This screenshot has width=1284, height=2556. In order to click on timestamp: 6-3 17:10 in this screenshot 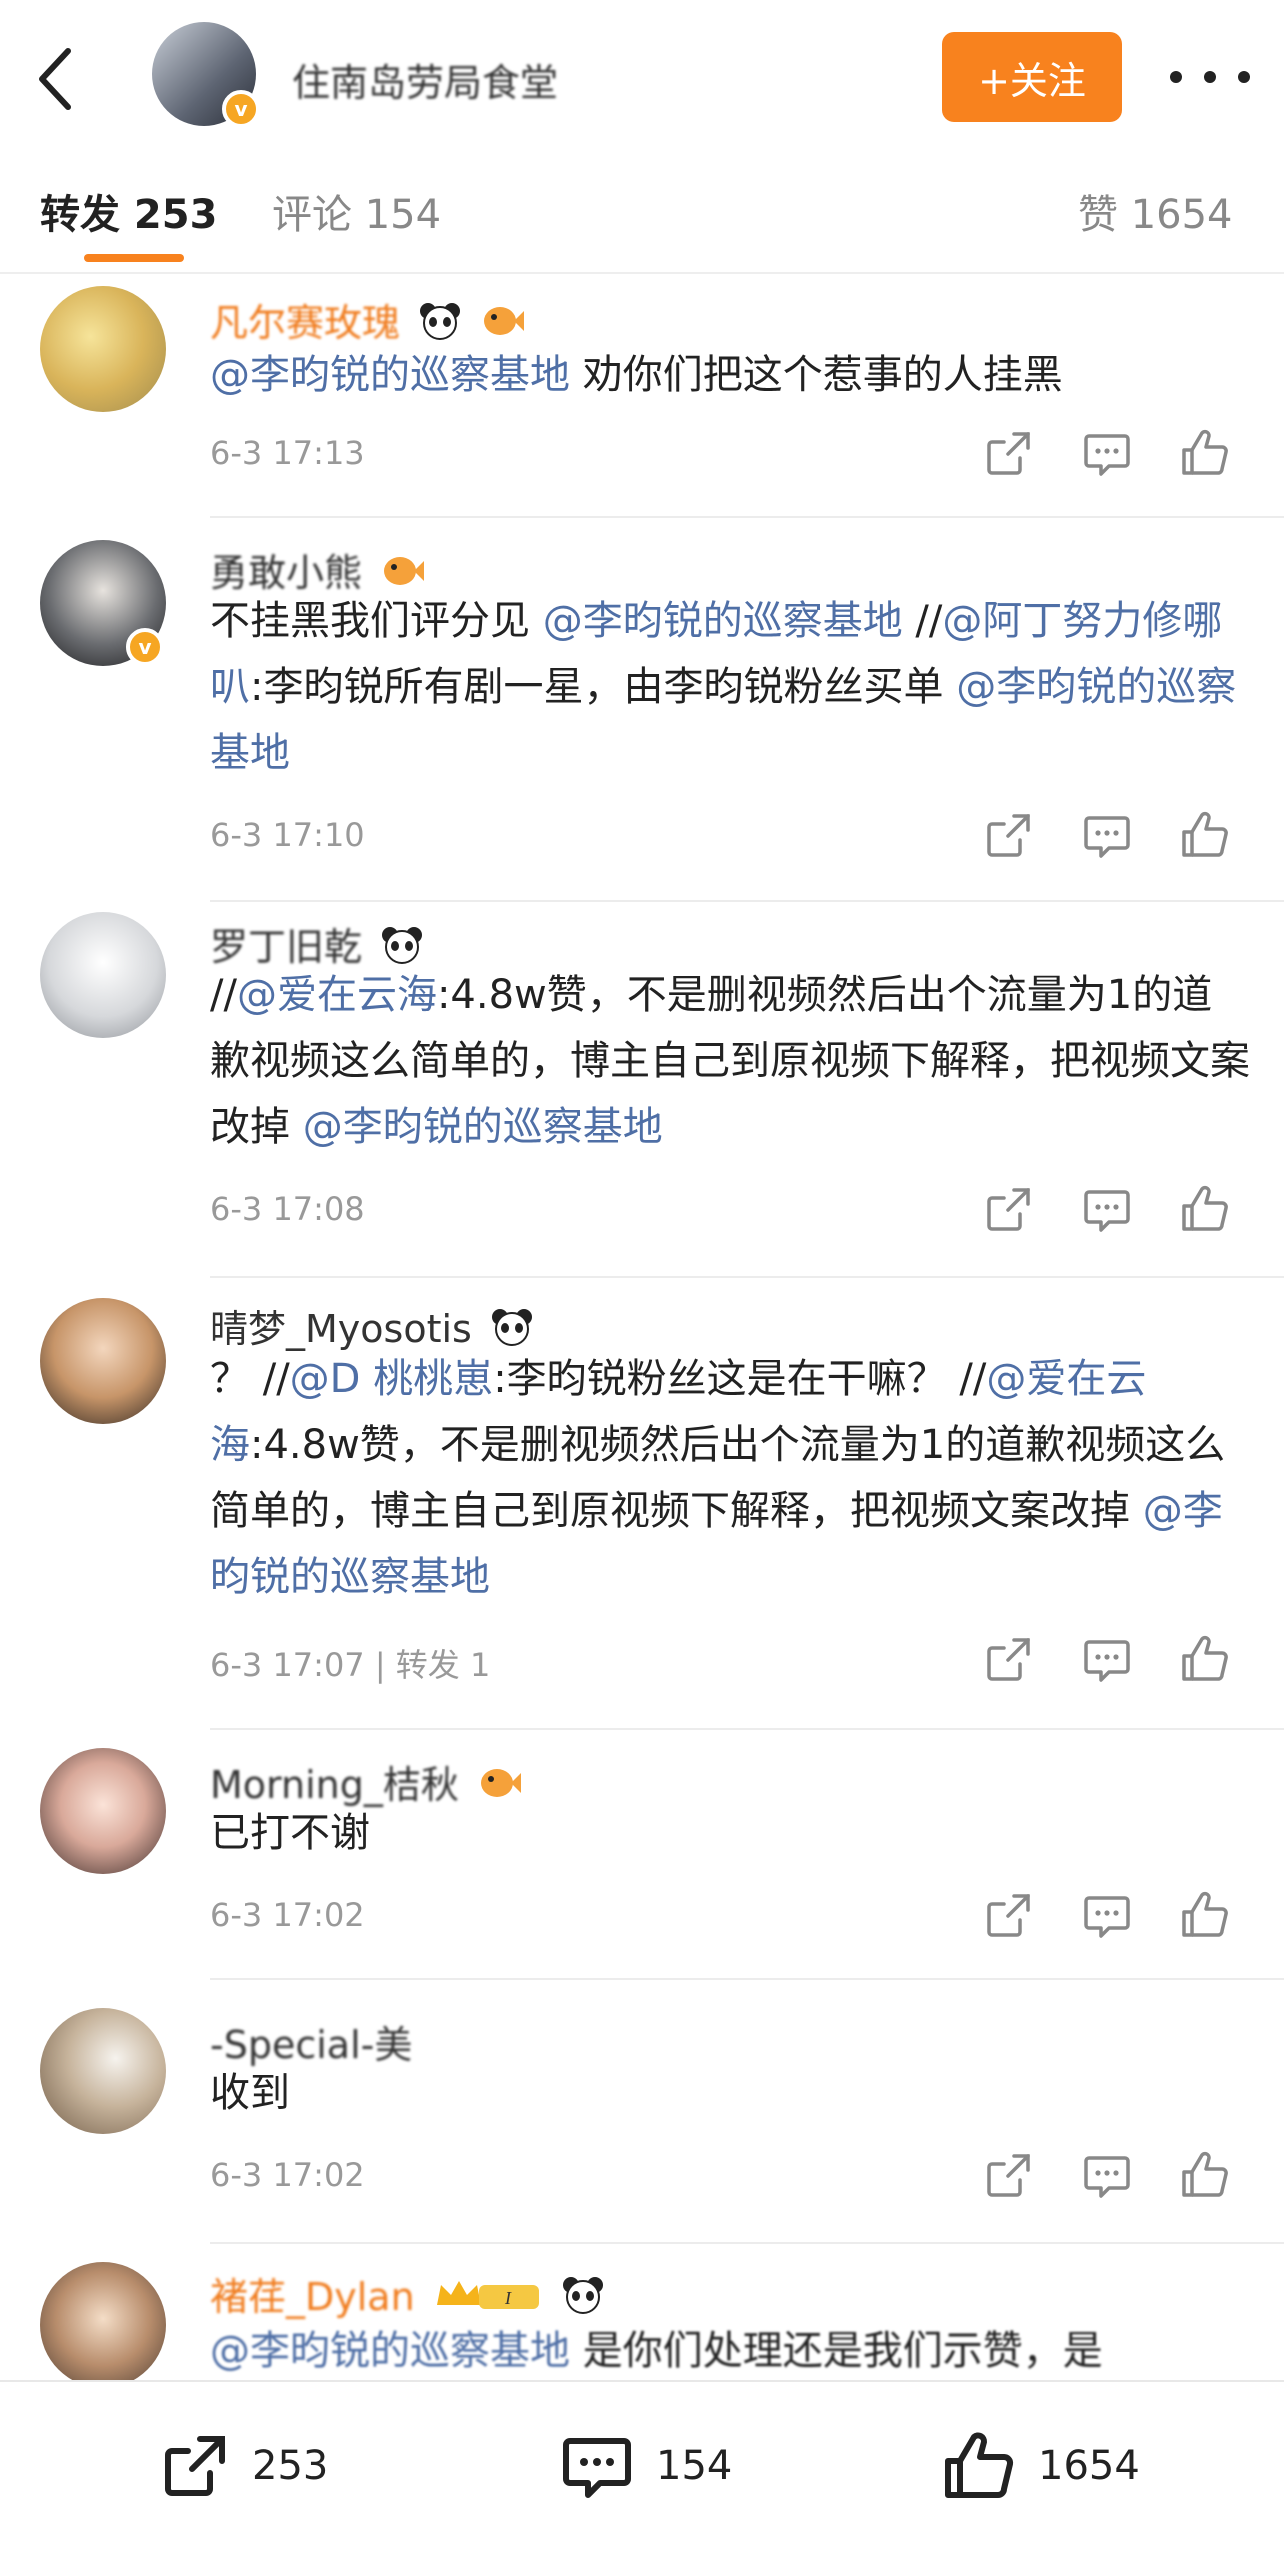, I will do `click(287, 835)`.